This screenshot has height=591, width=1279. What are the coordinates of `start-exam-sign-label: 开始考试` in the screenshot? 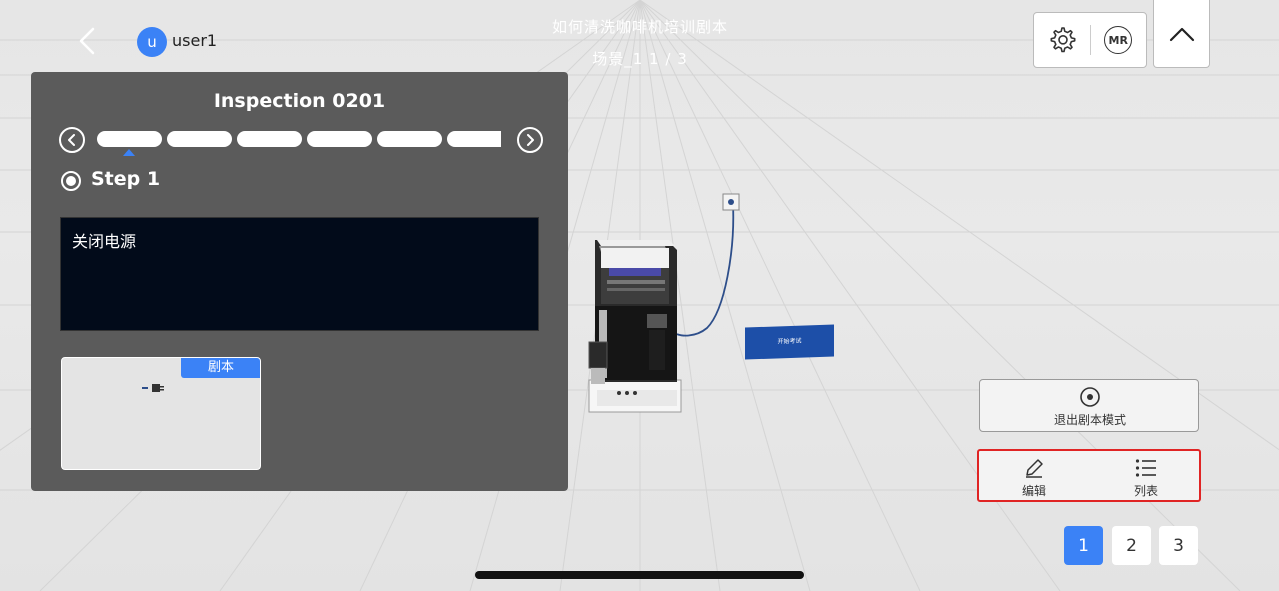 It's located at (789, 341).